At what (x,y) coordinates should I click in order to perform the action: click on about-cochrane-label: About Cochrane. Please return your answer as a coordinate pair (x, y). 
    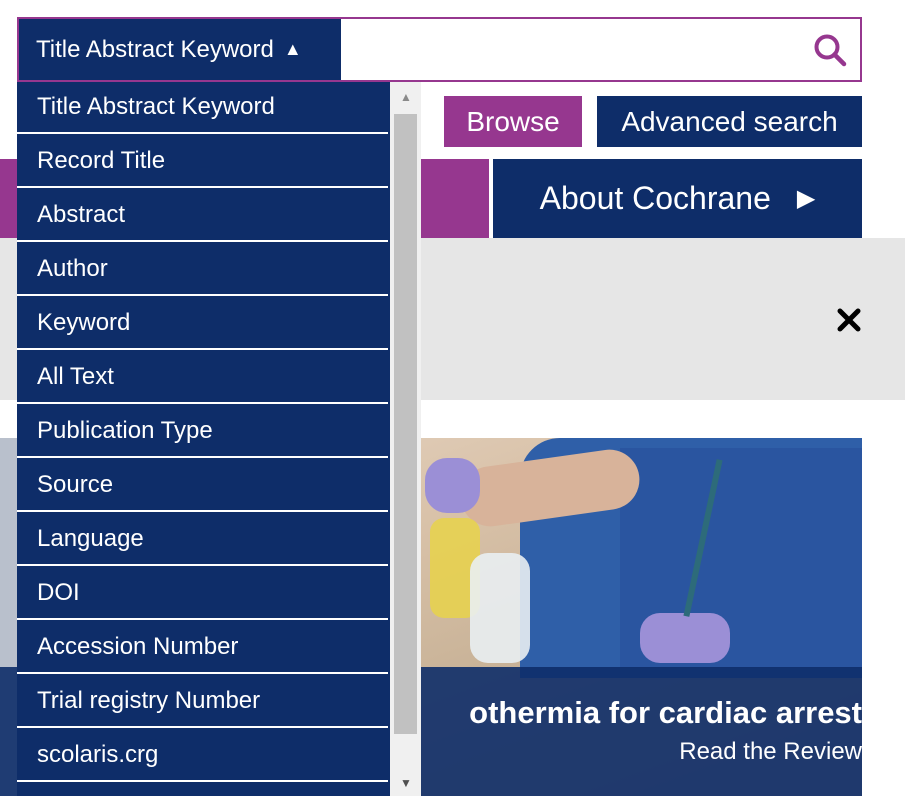
    Looking at the image, I should click on (655, 198).